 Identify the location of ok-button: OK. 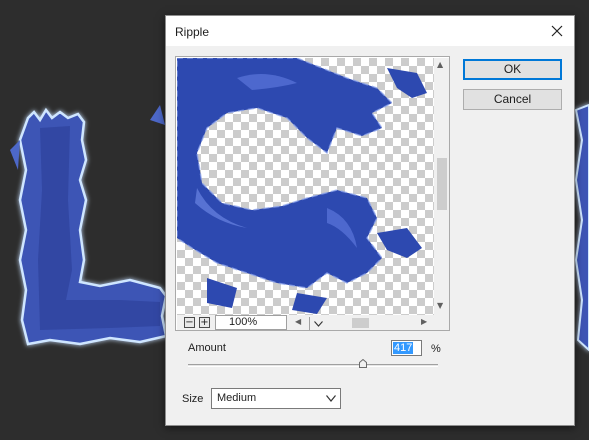
(512, 69).